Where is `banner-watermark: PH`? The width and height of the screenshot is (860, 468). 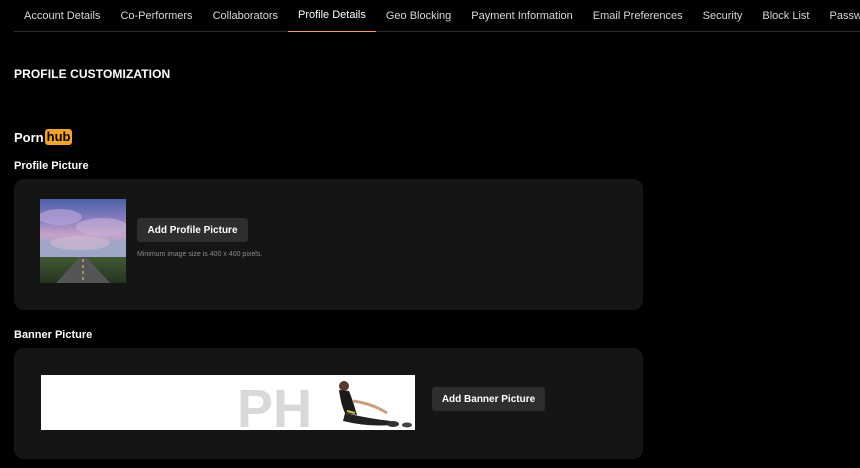
banner-watermark: PH is located at coordinates (274, 404).